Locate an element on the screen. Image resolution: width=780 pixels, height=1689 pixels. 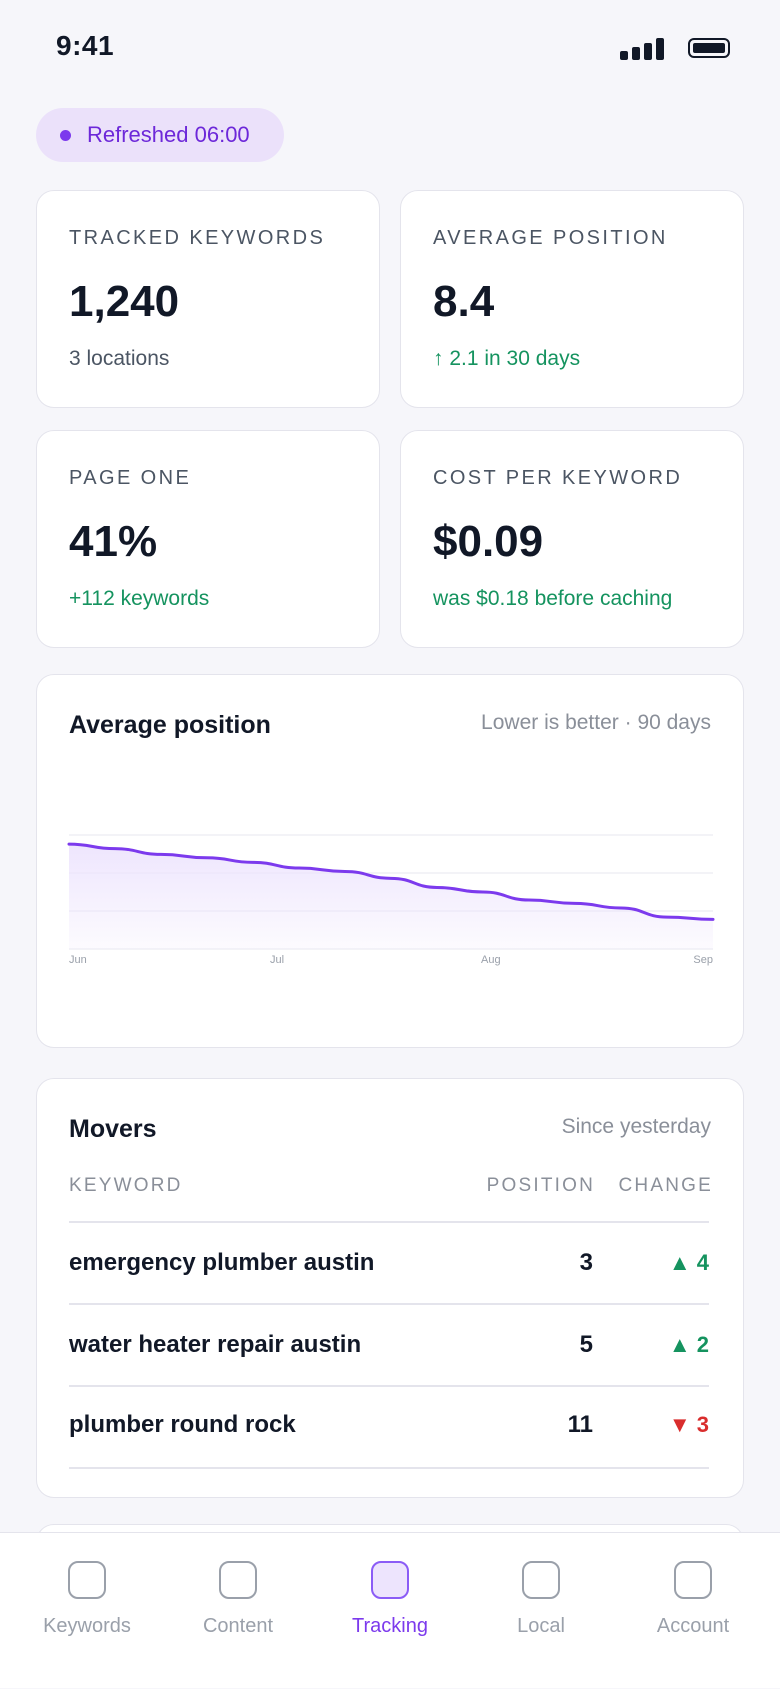
stat-card-page-one: PAGE ONE 41% +112 keywords is located at coordinates (208, 539).